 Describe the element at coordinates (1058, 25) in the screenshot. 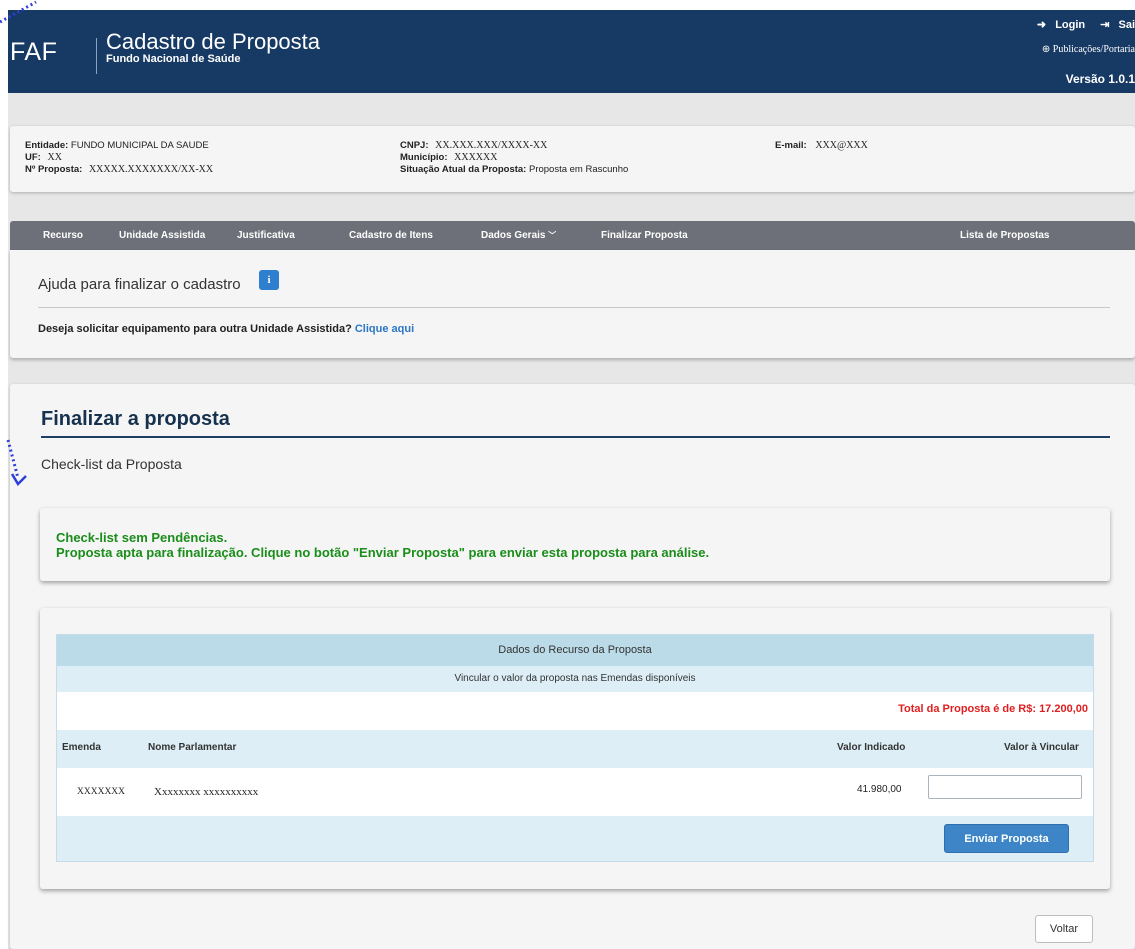

I see `login-link: ➜ Login` at that location.